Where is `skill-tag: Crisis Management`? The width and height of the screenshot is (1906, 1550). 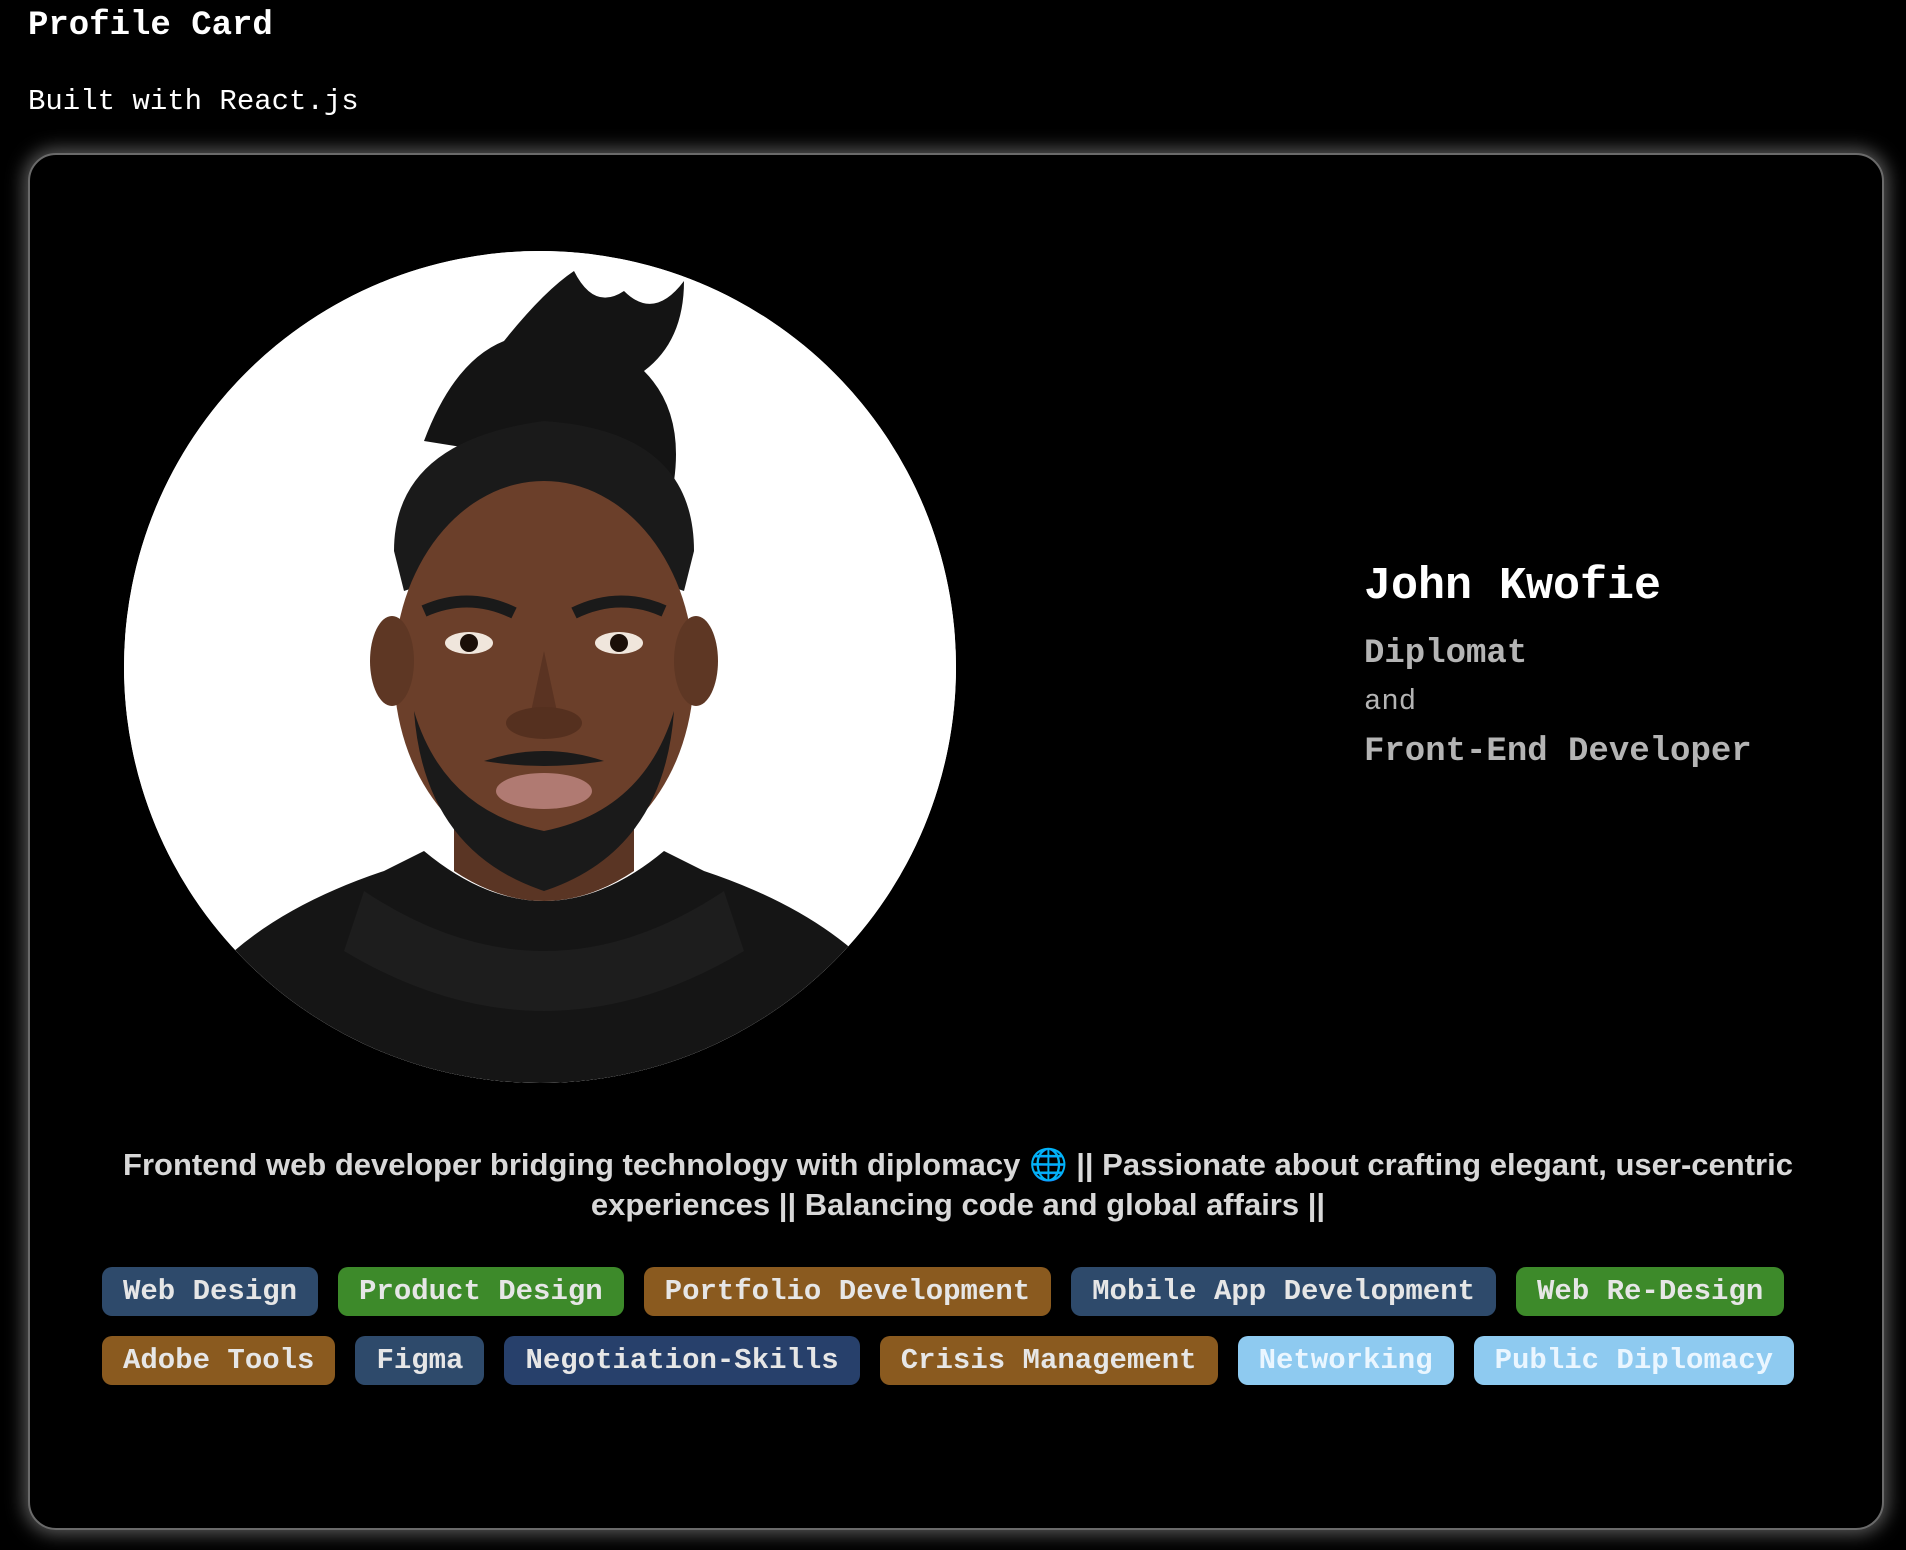 skill-tag: Crisis Management is located at coordinates (1048, 1360).